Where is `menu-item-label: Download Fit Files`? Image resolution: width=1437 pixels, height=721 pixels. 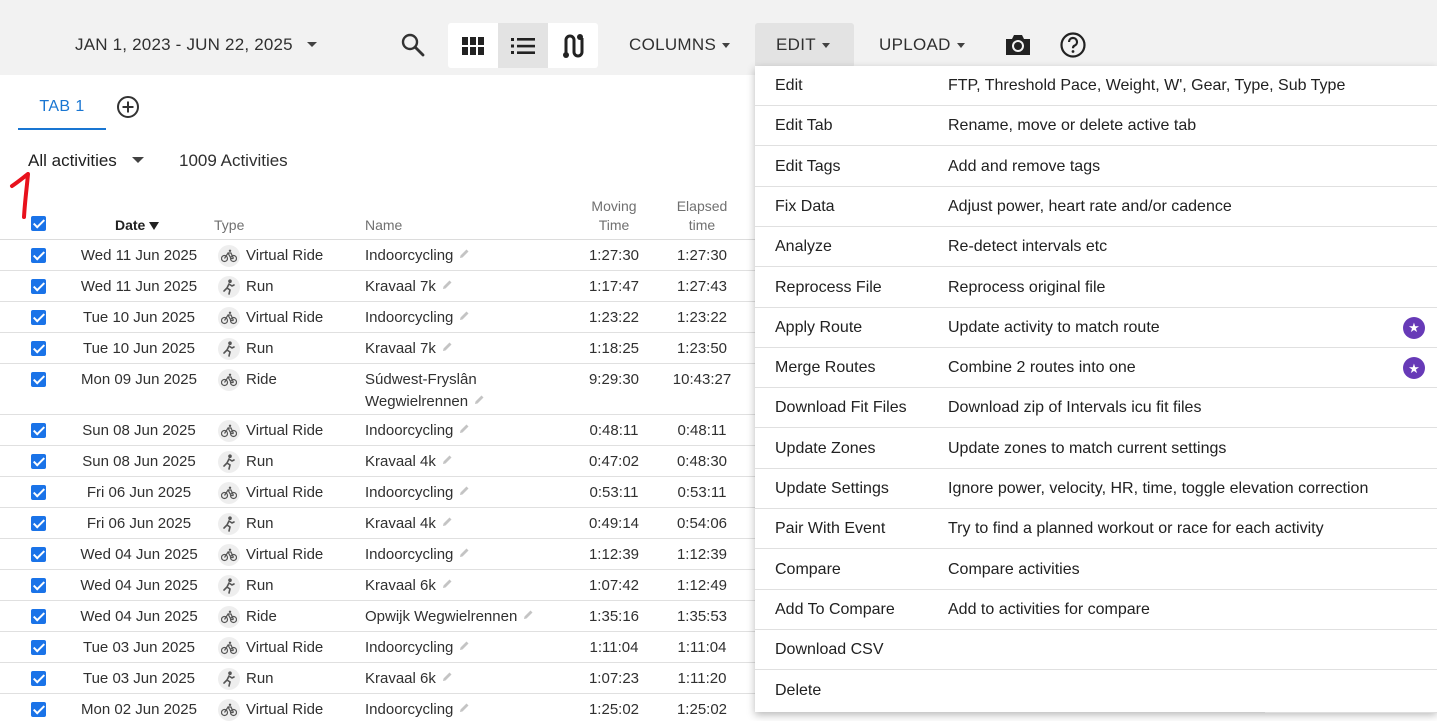
menu-item-label: Download Fit Files is located at coordinates (841, 408).